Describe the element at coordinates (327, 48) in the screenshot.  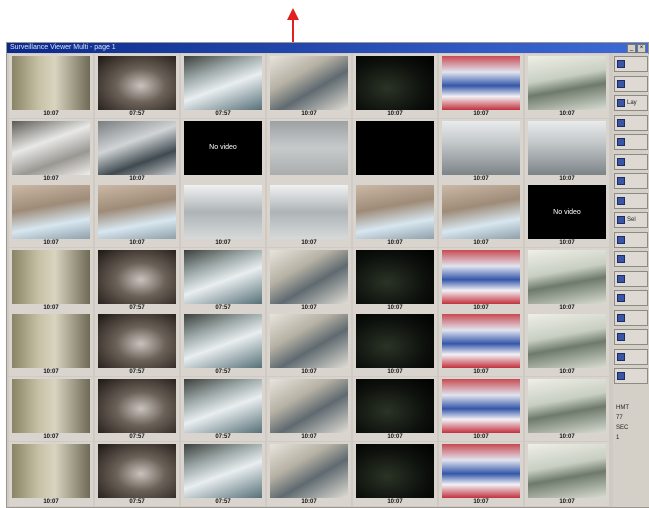
I see `window-titlebar: Surveillance Viewer Multi - page 1 _ ×` at that location.